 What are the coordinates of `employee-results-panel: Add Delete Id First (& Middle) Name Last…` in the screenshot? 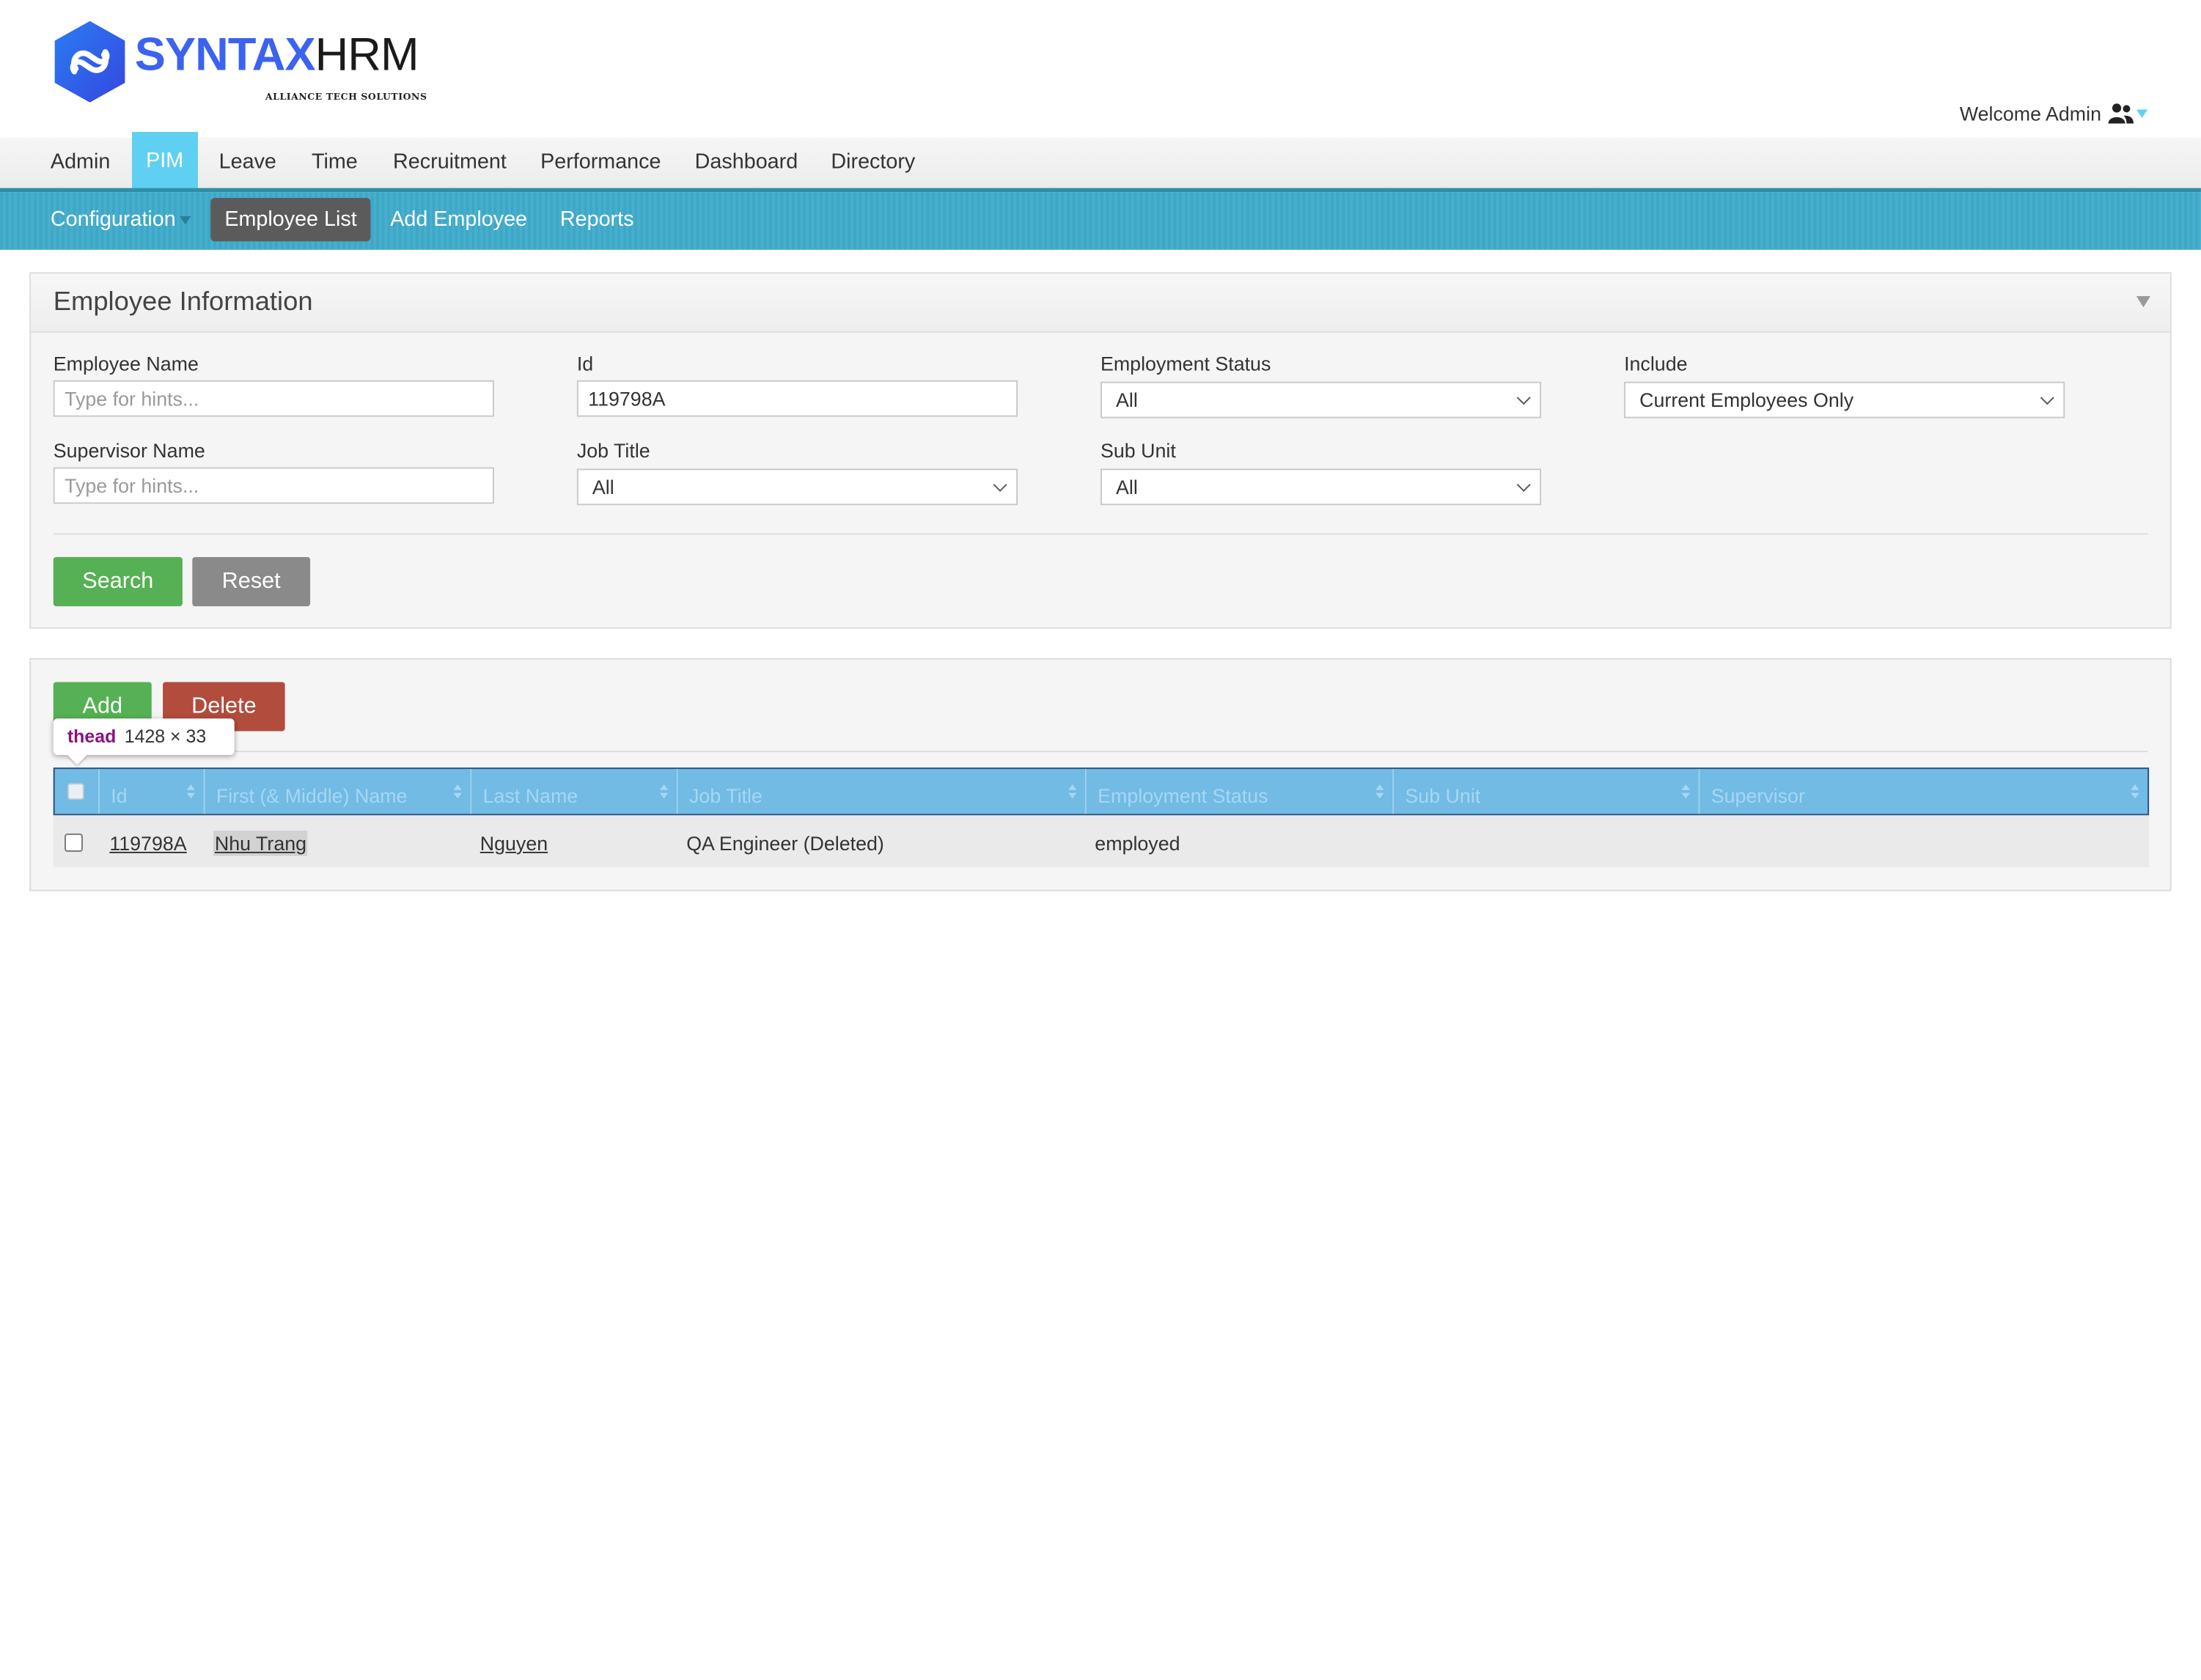 It's located at (1100, 774).